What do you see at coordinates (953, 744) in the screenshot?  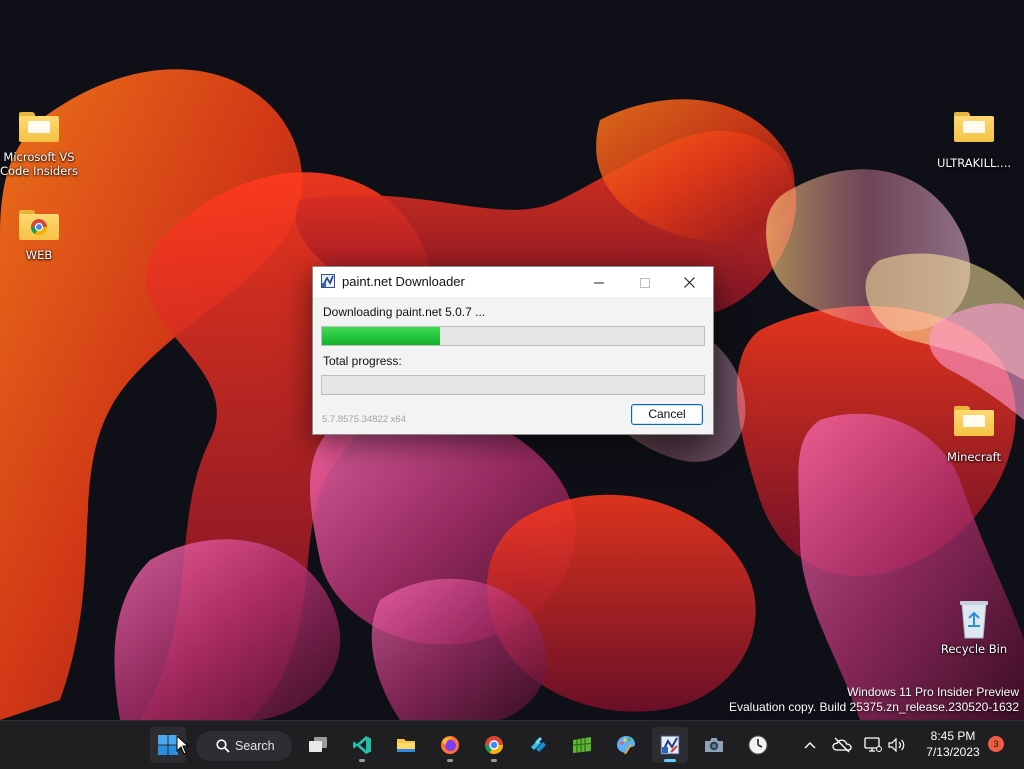 I see `taskbar-clock: 8:45 PM 7/13/2023` at bounding box center [953, 744].